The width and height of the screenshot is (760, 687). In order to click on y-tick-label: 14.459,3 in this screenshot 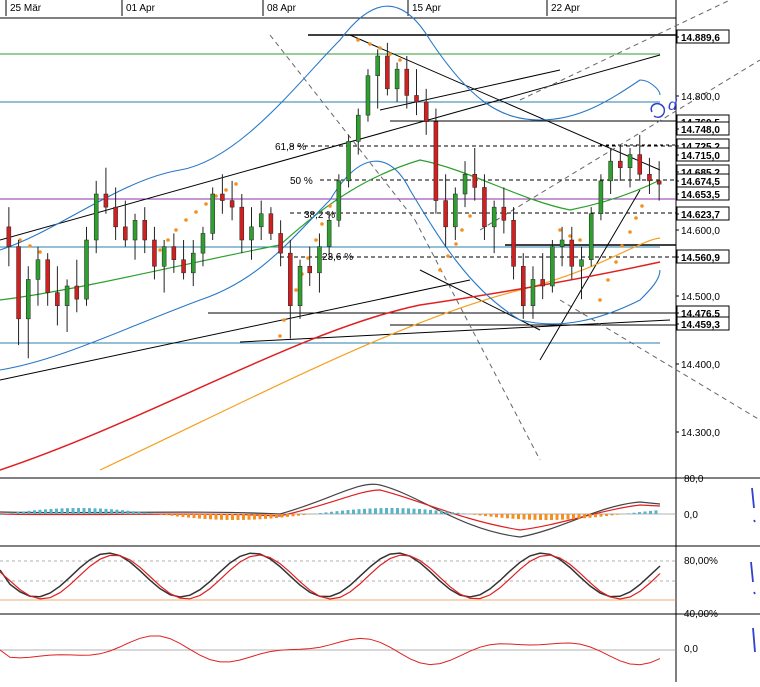, I will do `click(700, 325)`.